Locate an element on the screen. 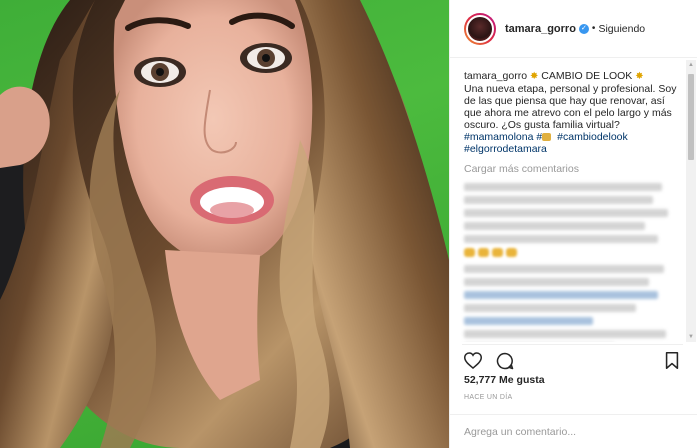 The width and height of the screenshot is (697, 448). bookmark-icon is located at coordinates (672, 361).